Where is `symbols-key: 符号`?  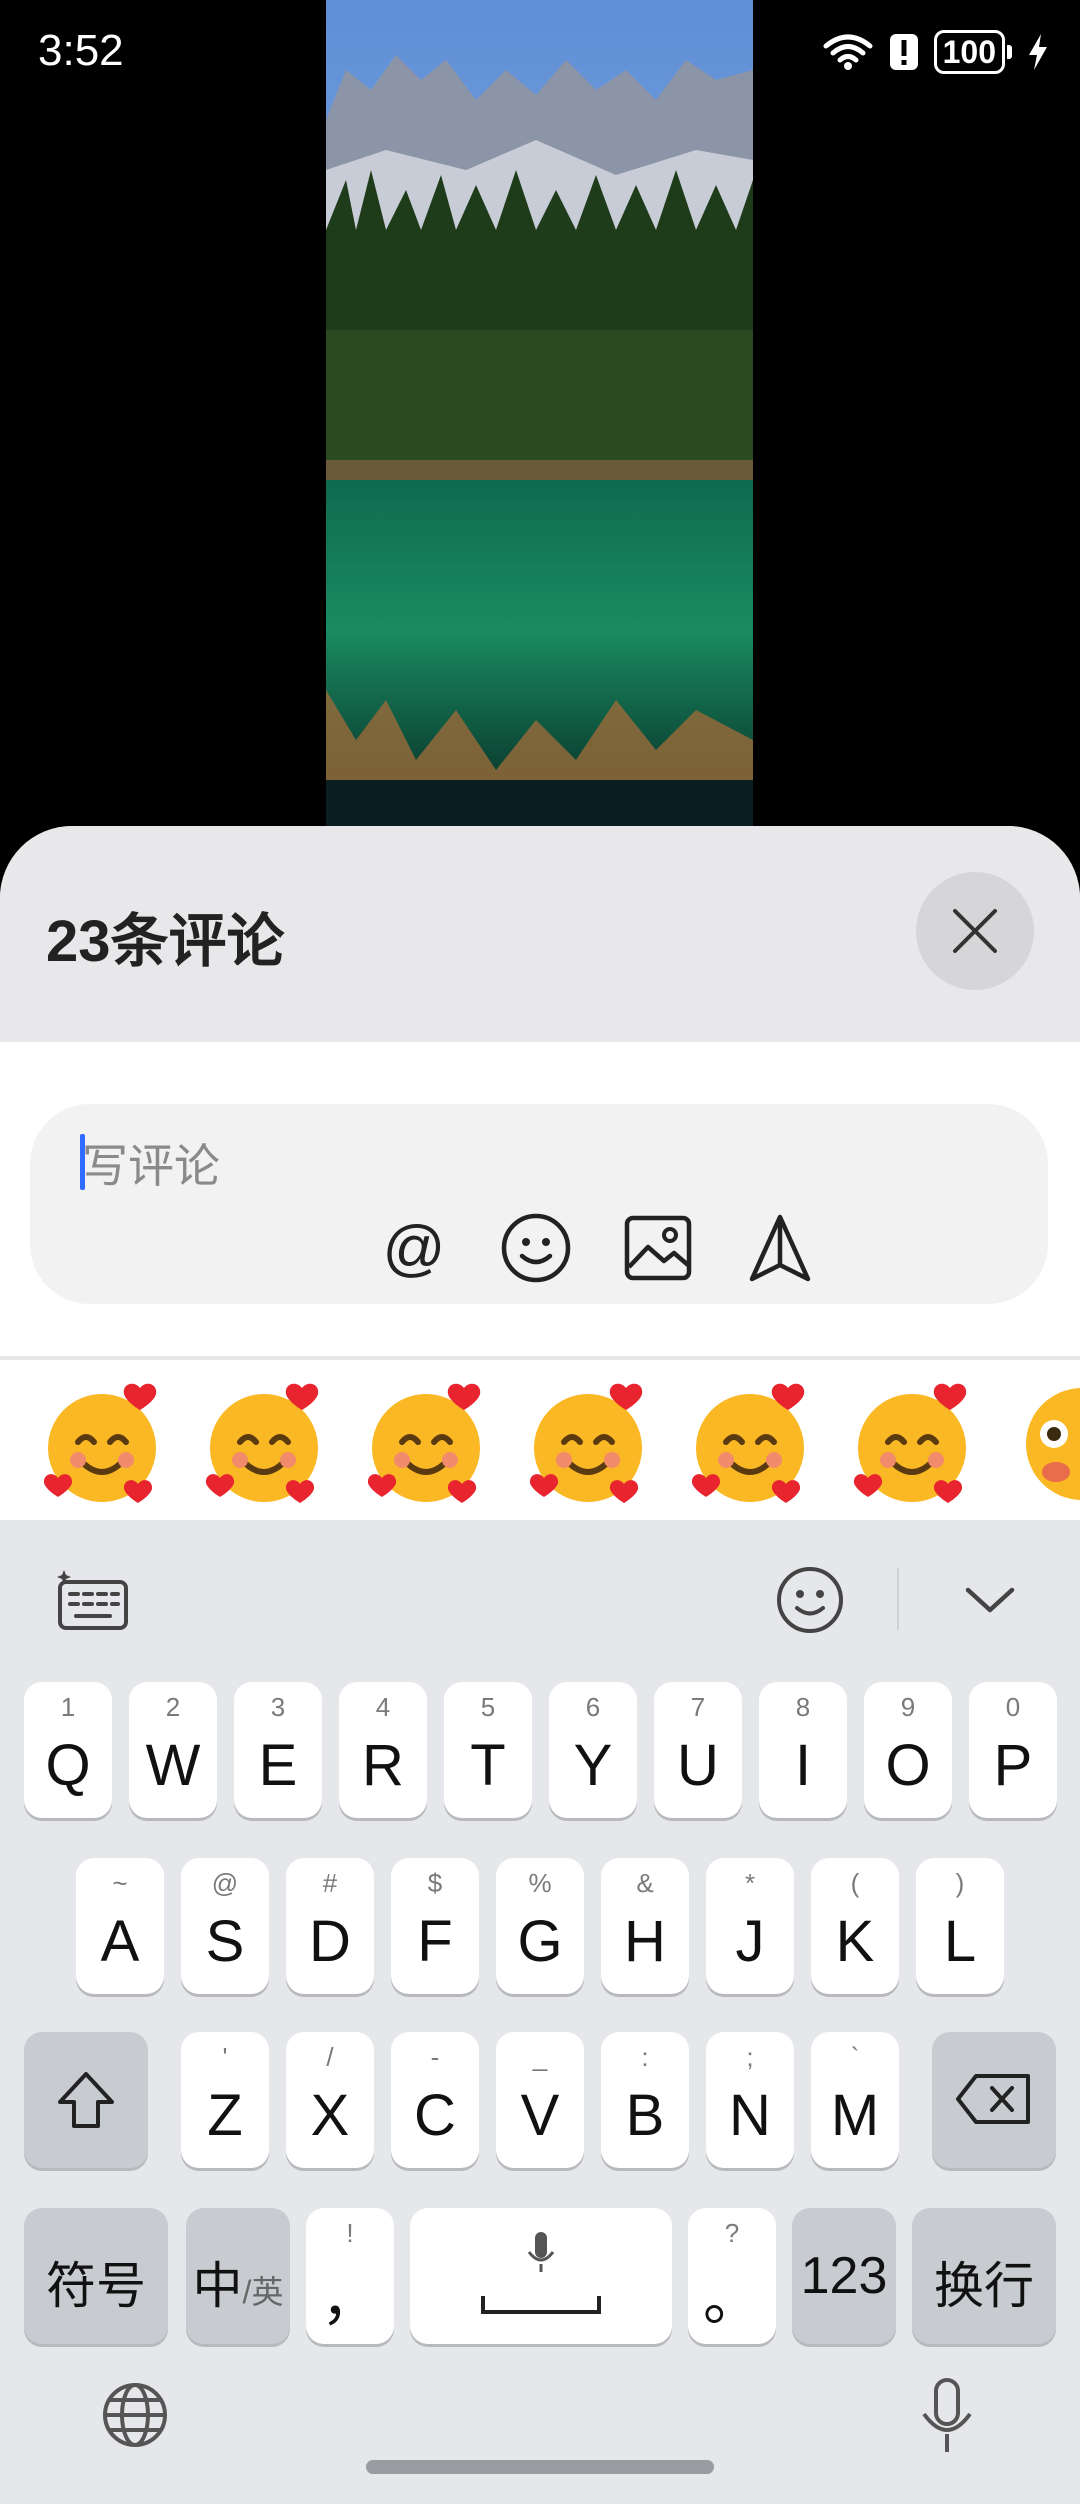 symbols-key: 符号 is located at coordinates (96, 2276).